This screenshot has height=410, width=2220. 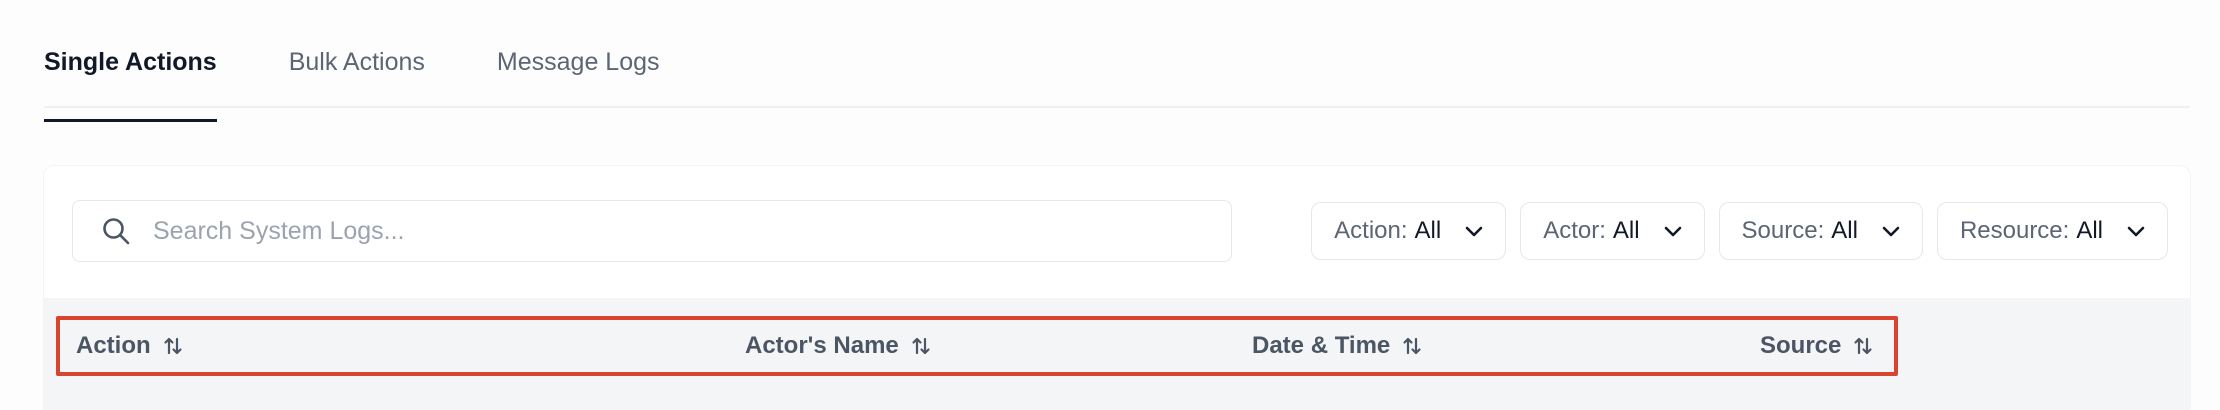 I want to click on action-filter-label: Action:, so click(x=1371, y=230).